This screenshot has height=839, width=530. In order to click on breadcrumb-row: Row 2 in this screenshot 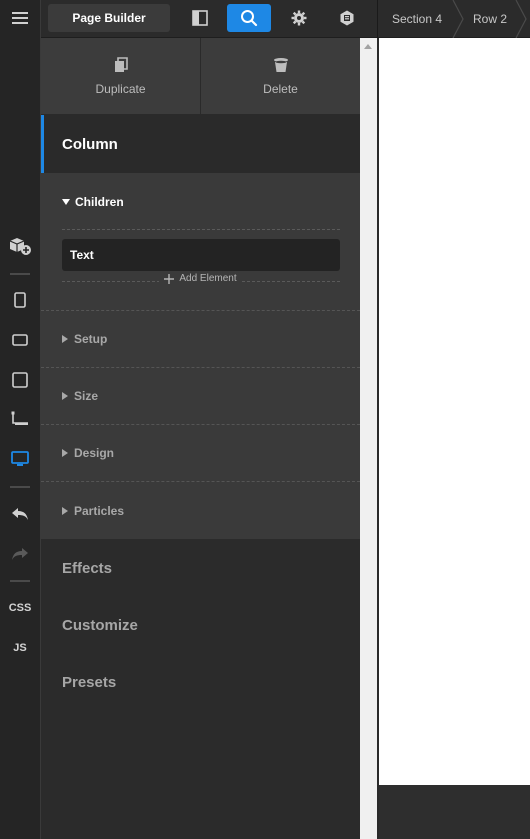, I will do `click(490, 19)`.